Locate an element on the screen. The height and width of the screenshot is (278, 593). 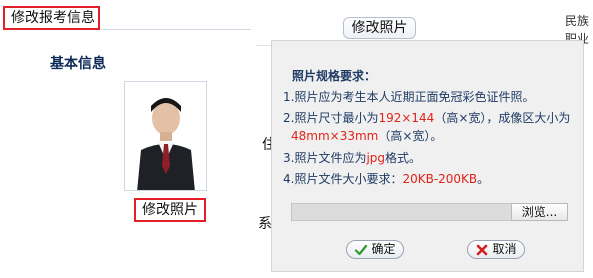
requirement-line-3: 3.照片文件应为jpg格式。 is located at coordinates (352, 157).